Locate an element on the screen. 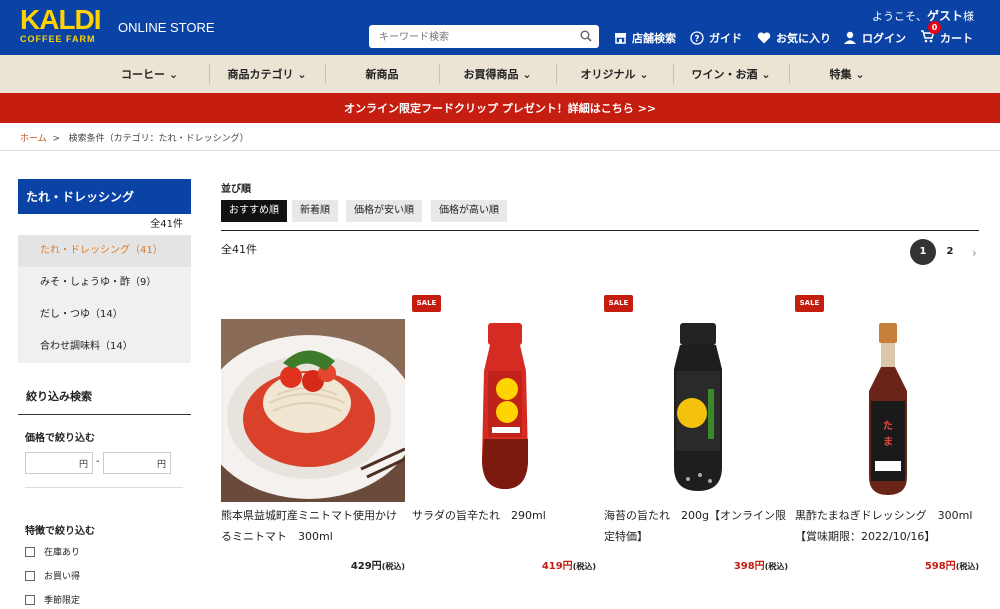  store-search-link: 店舗検索 is located at coordinates (645, 38).